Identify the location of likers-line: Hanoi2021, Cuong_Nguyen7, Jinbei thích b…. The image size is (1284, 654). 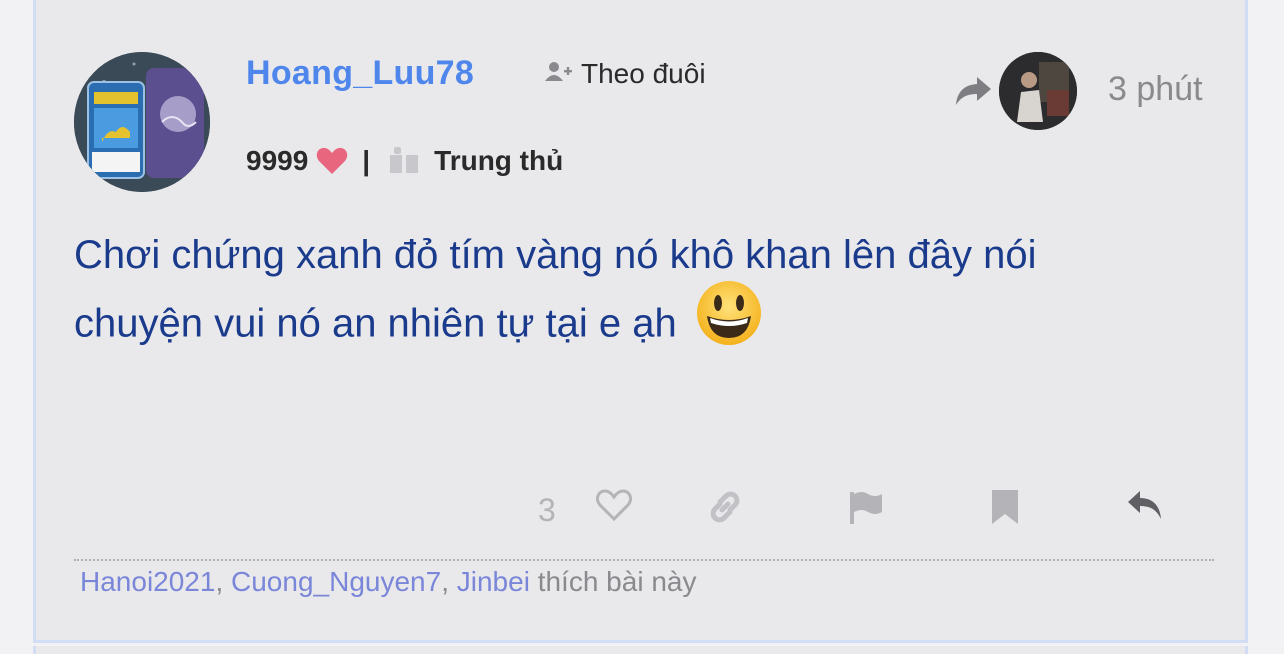
(388, 582).